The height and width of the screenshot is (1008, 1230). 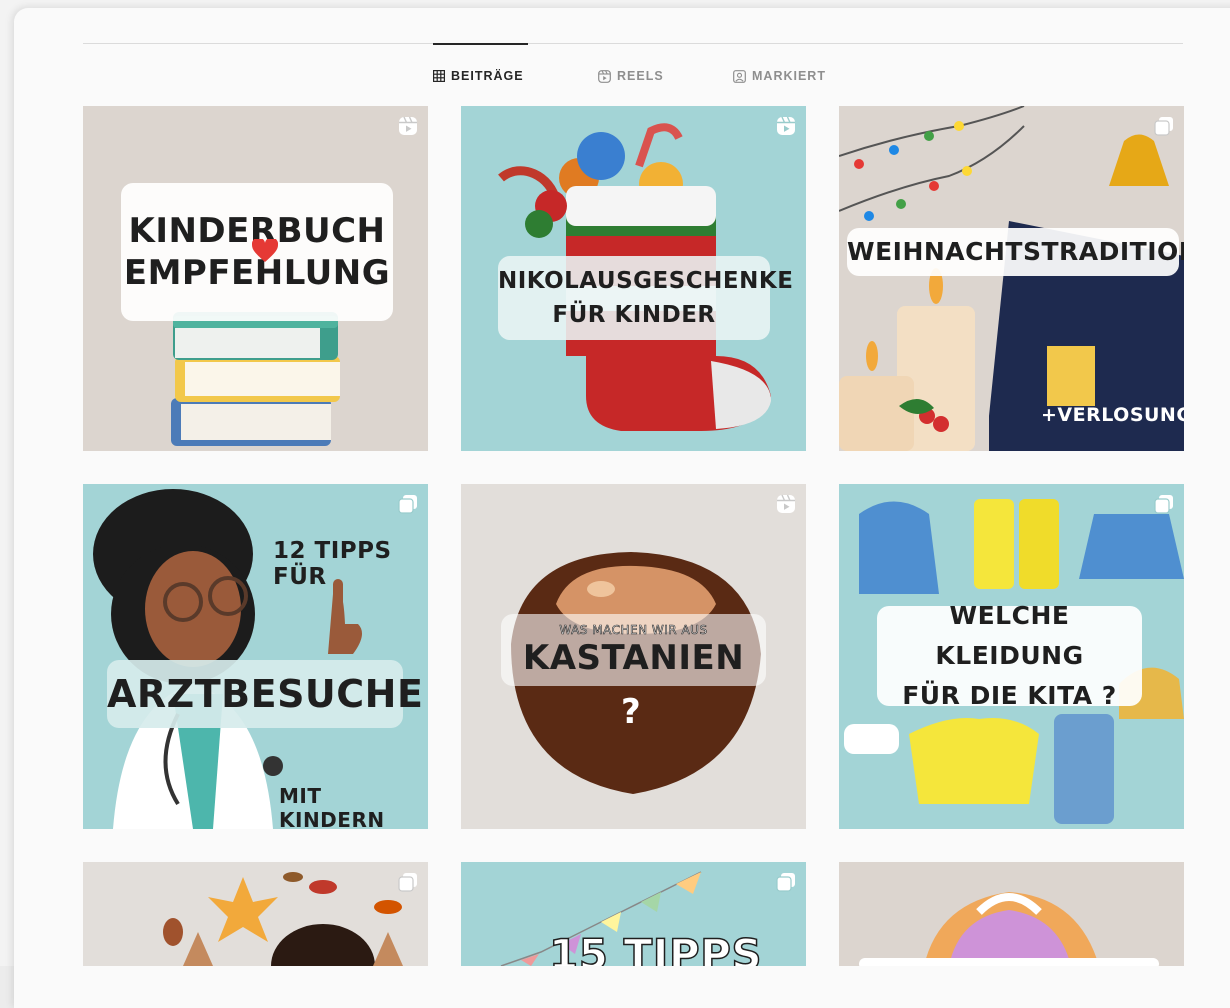 I want to click on post-caption-bubble: WEIHNACHTSTRADITIONEN, so click(x=1015, y=252).